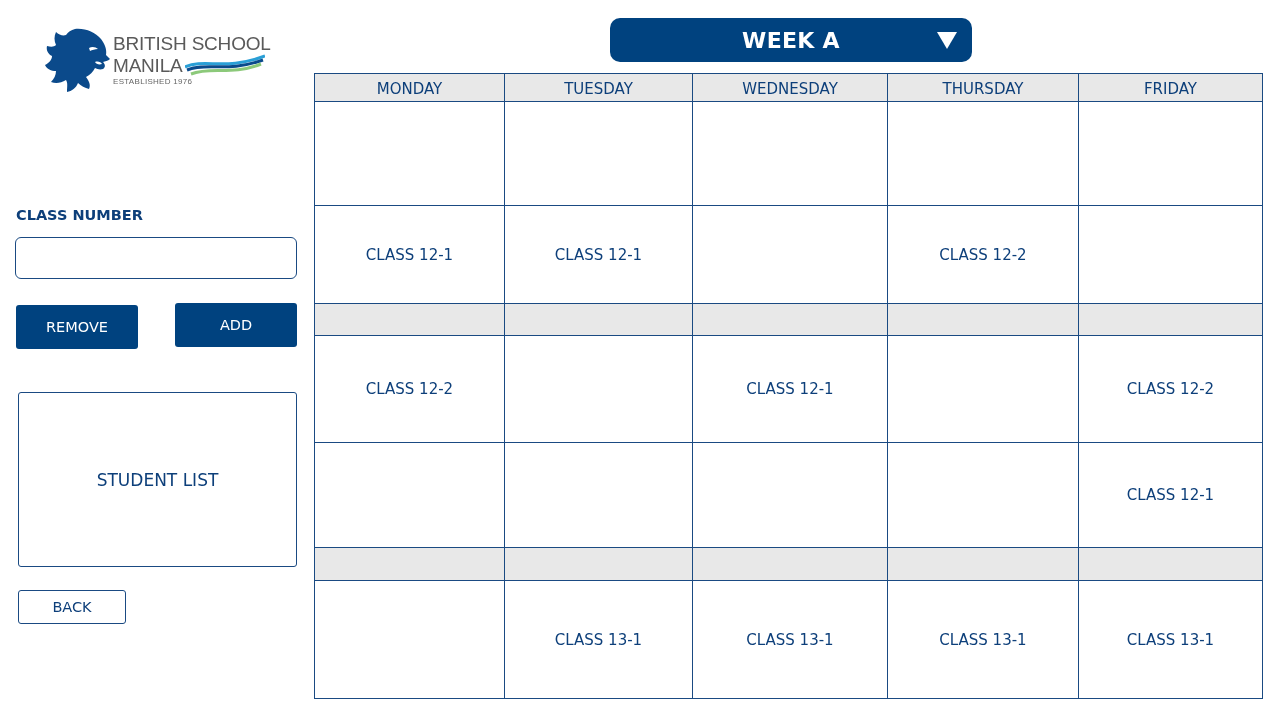 This screenshot has width=1280, height=720. I want to click on day-header: THURSDAY, so click(983, 88).